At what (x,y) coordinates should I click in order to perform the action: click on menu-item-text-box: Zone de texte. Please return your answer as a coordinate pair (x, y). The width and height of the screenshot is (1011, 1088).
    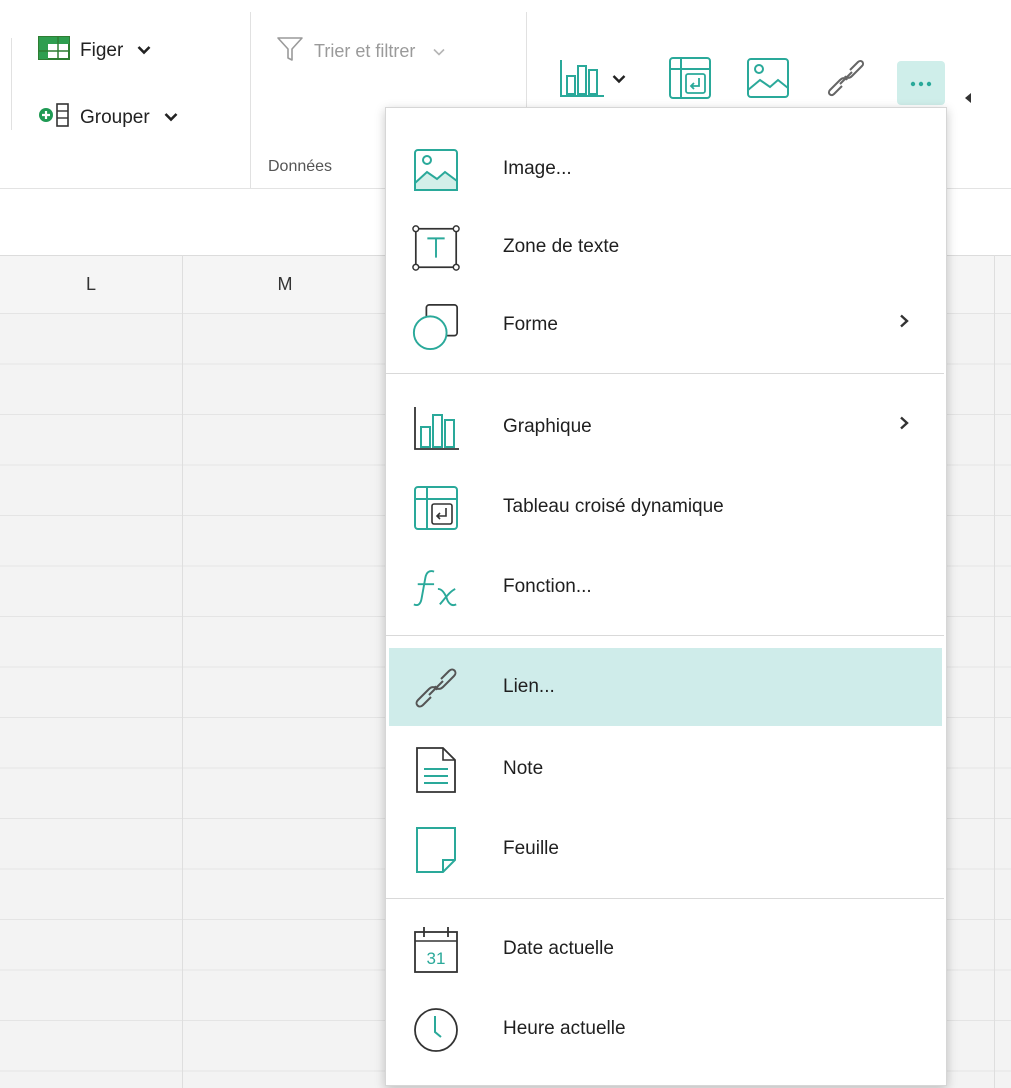
    Looking at the image, I should click on (665, 247).